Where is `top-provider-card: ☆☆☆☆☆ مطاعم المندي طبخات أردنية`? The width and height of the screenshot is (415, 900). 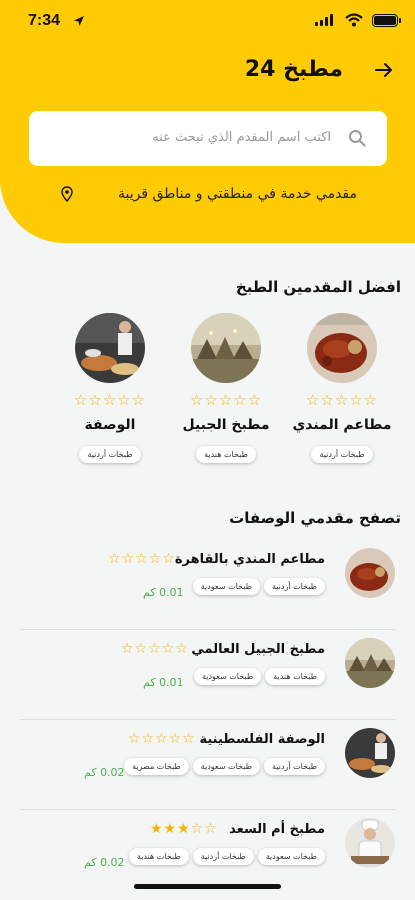 top-provider-card: ☆☆☆☆☆ مطاعم المندي طبخات أردنية is located at coordinates (342, 388).